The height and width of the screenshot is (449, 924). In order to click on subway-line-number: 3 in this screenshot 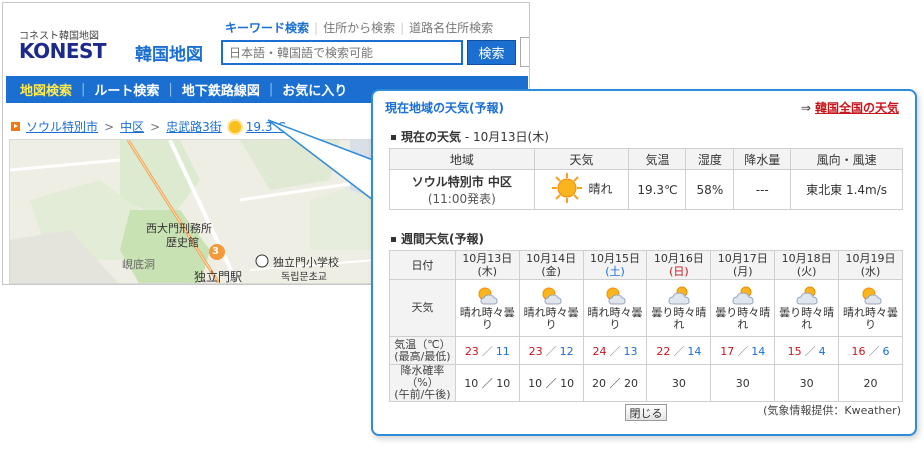, I will do `click(215, 251)`.